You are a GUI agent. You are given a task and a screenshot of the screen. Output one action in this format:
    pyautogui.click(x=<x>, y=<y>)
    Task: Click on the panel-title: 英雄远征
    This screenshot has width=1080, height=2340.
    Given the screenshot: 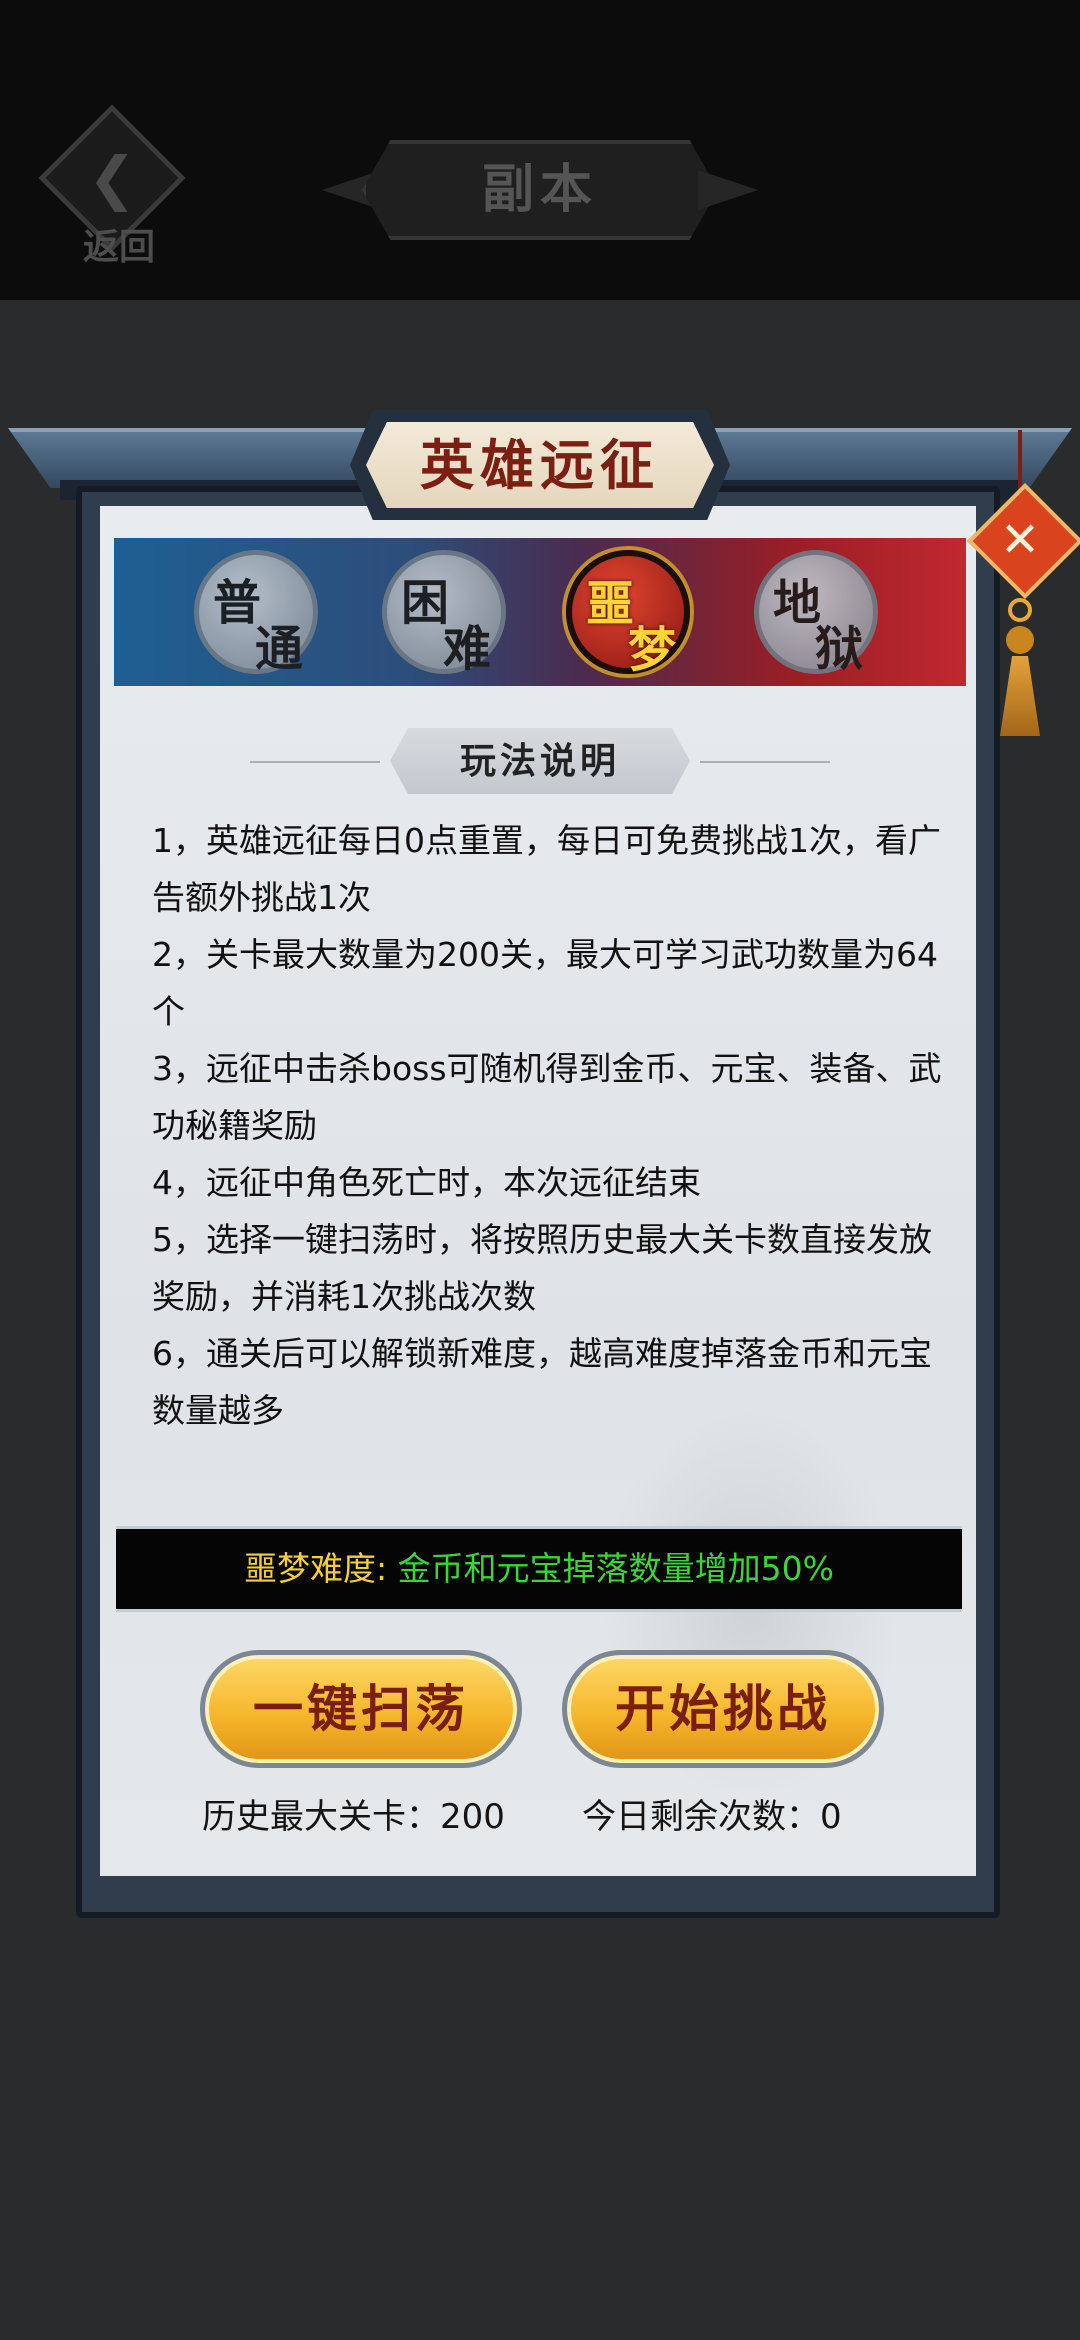 What is the action you would take?
    pyautogui.click(x=540, y=465)
    